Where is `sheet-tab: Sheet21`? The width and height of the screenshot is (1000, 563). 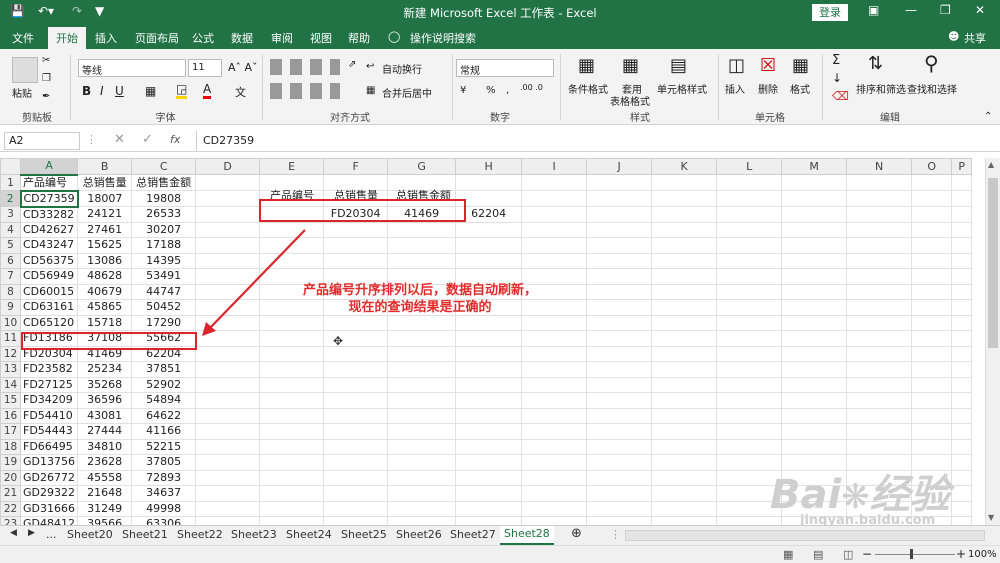
sheet-tab: Sheet21 is located at coordinates (145, 534).